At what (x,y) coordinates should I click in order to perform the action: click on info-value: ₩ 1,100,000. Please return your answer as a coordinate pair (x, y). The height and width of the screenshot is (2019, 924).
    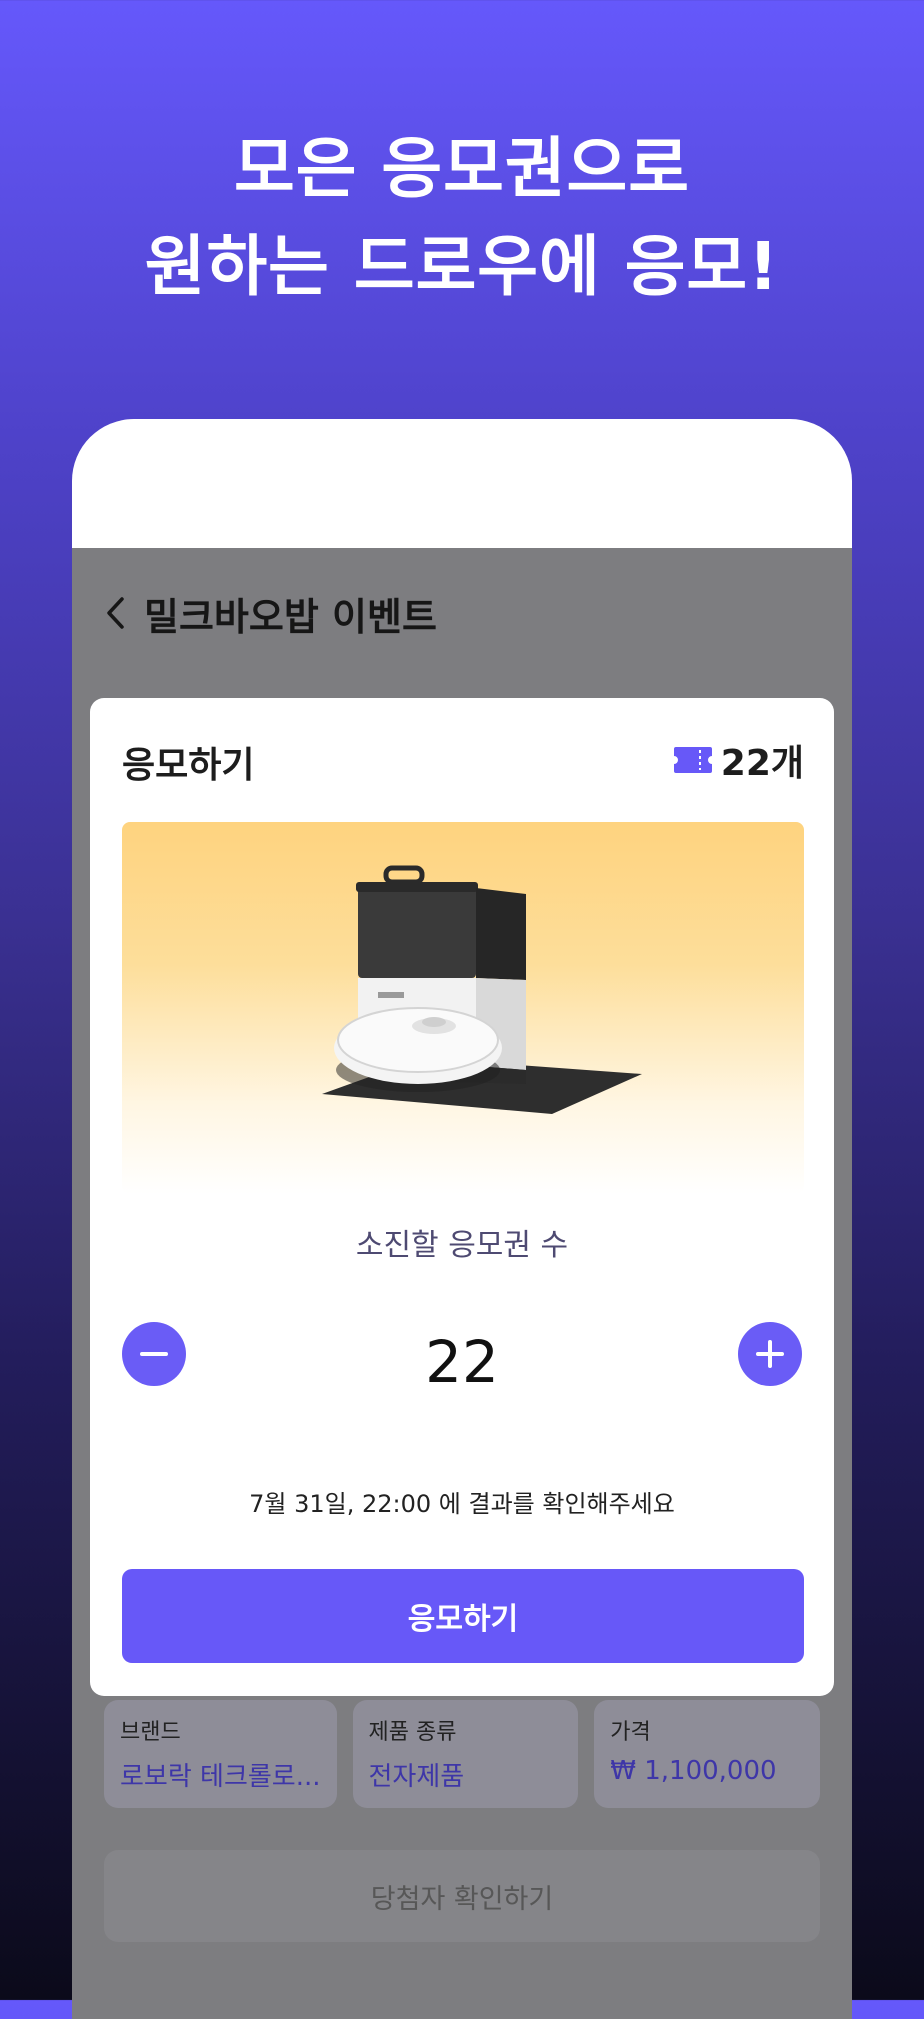
    Looking at the image, I should click on (693, 1771).